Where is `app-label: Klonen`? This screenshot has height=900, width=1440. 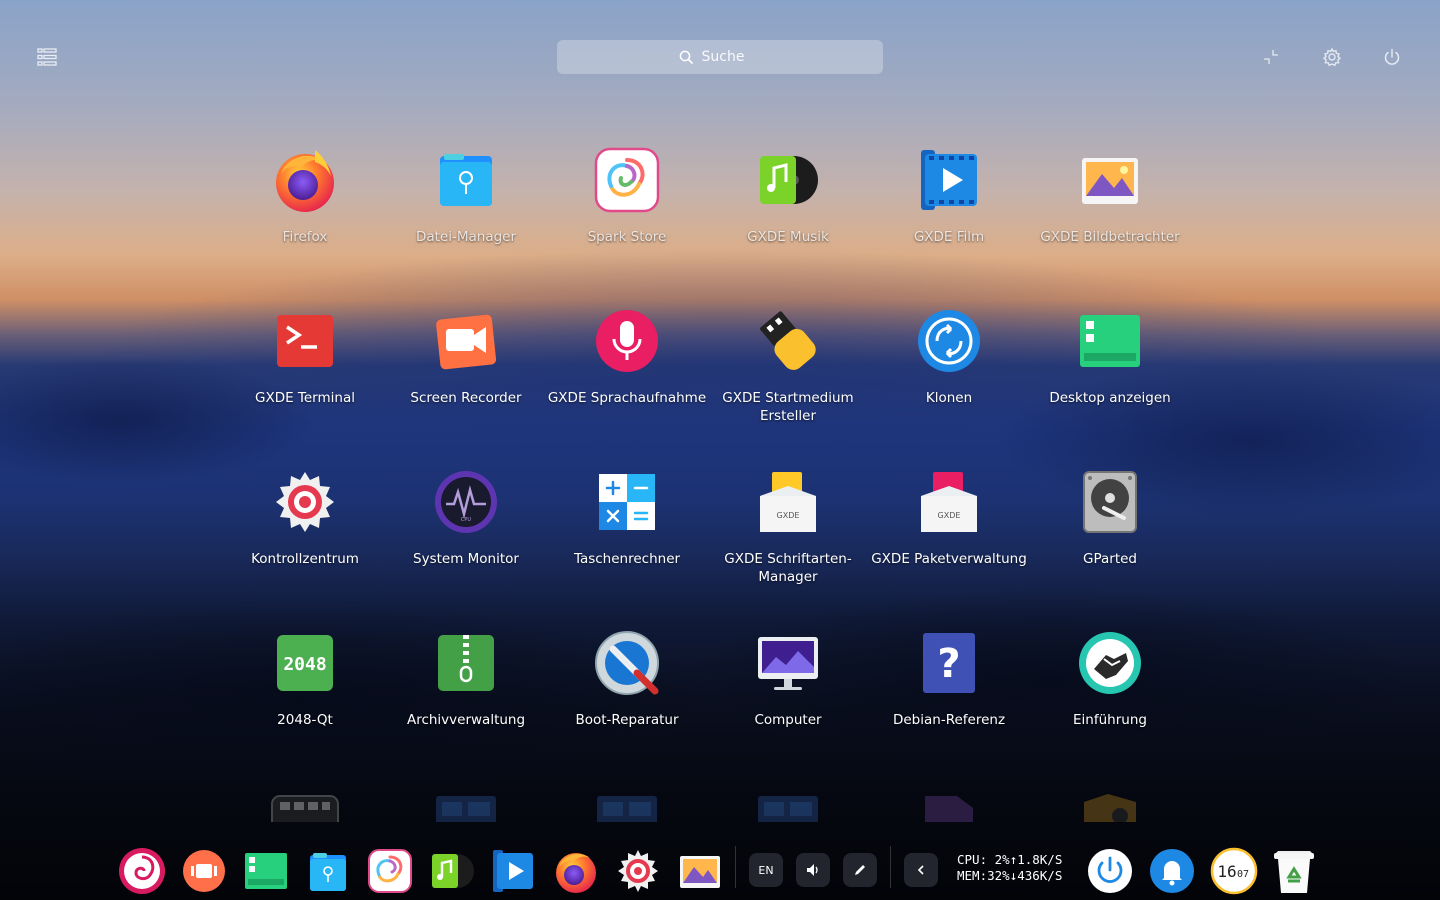 app-label: Klonen is located at coordinates (949, 398).